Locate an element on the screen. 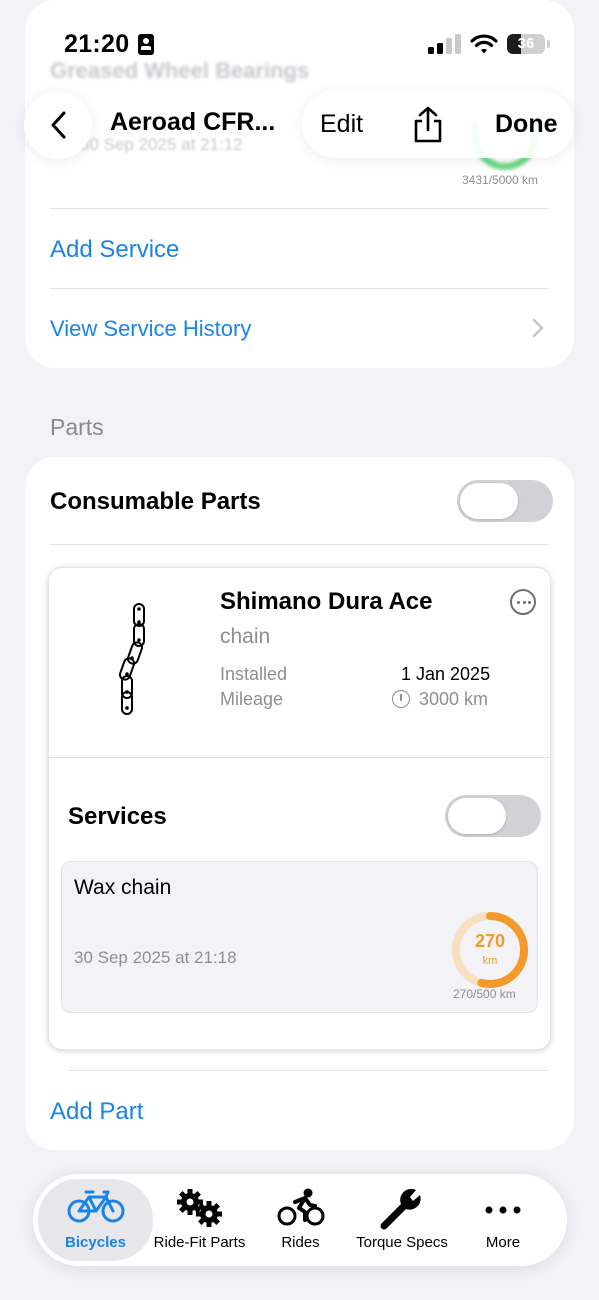  services-toggle is located at coordinates (493, 816).